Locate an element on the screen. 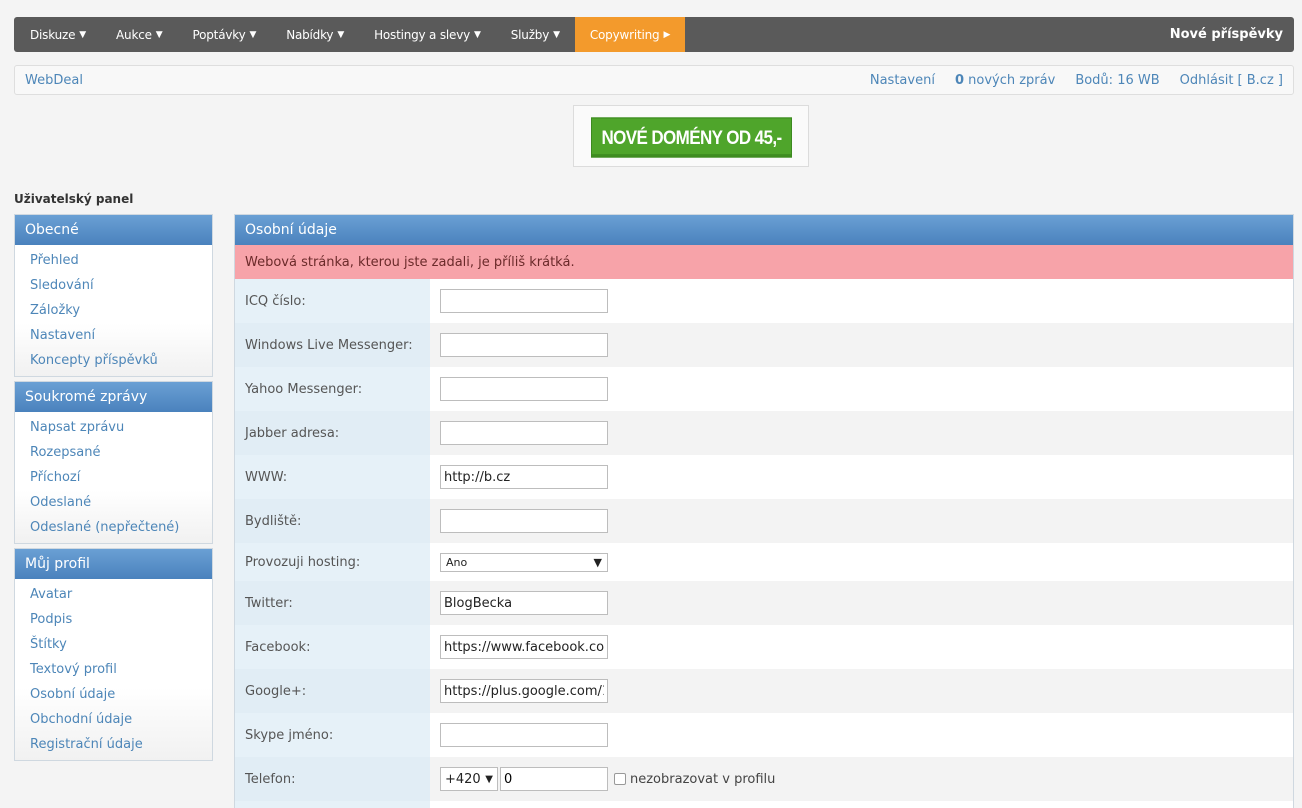 The image size is (1302, 808). messages-link: 0 nových zpráv is located at coordinates (1005, 80).